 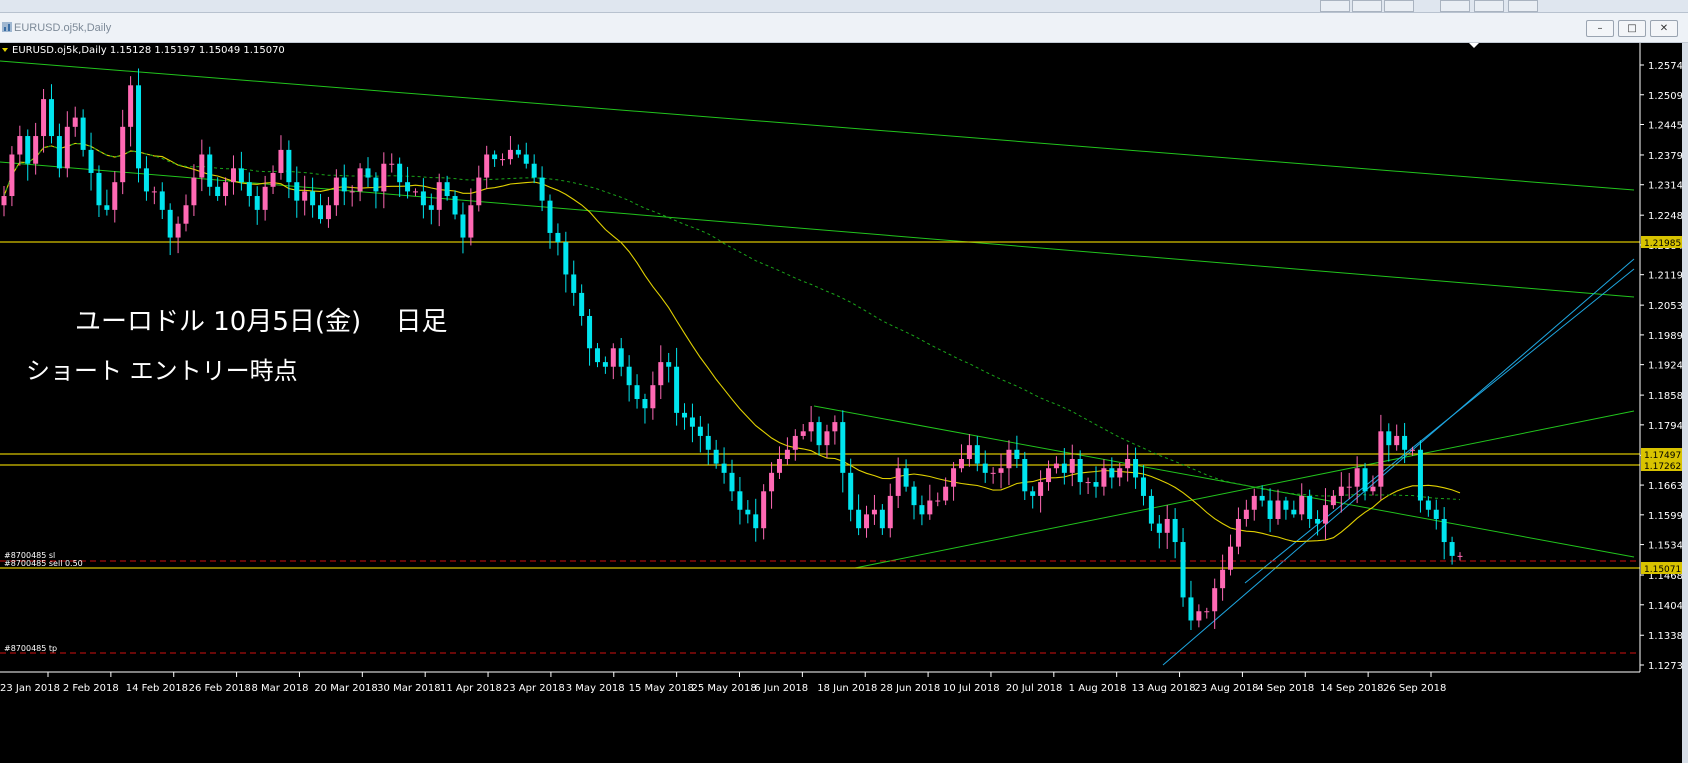 I want to click on date-tick-label: 28 Jun 2018, so click(x=910, y=688).